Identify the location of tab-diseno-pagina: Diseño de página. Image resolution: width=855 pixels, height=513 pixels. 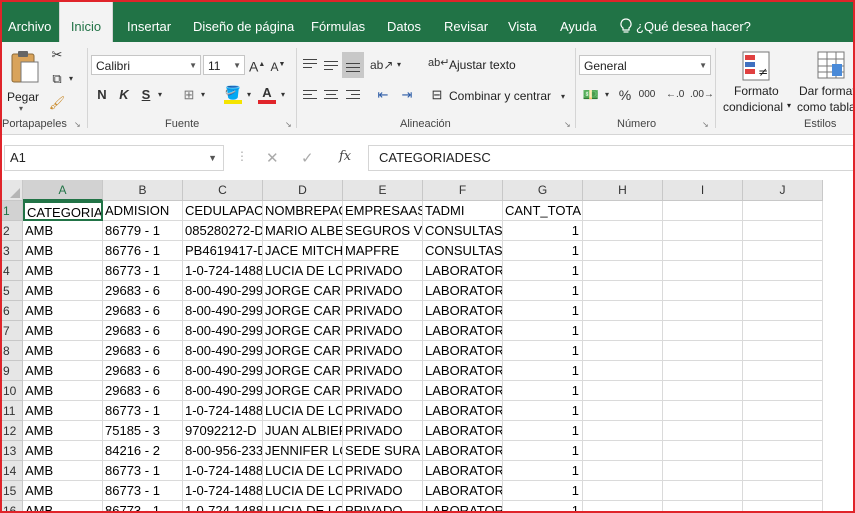
(243, 22).